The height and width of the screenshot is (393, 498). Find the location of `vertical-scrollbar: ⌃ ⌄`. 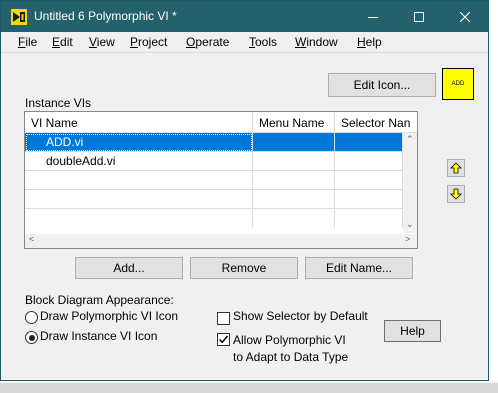

vertical-scrollbar: ⌃ ⌄ is located at coordinates (410, 183).